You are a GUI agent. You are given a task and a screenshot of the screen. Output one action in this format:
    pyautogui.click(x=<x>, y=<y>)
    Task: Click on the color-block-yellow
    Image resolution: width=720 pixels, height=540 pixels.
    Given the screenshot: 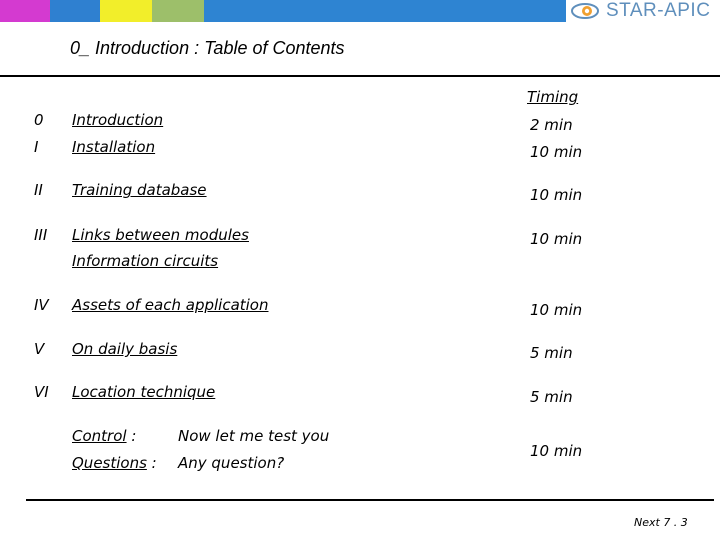 What is the action you would take?
    pyautogui.click(x=126, y=11)
    